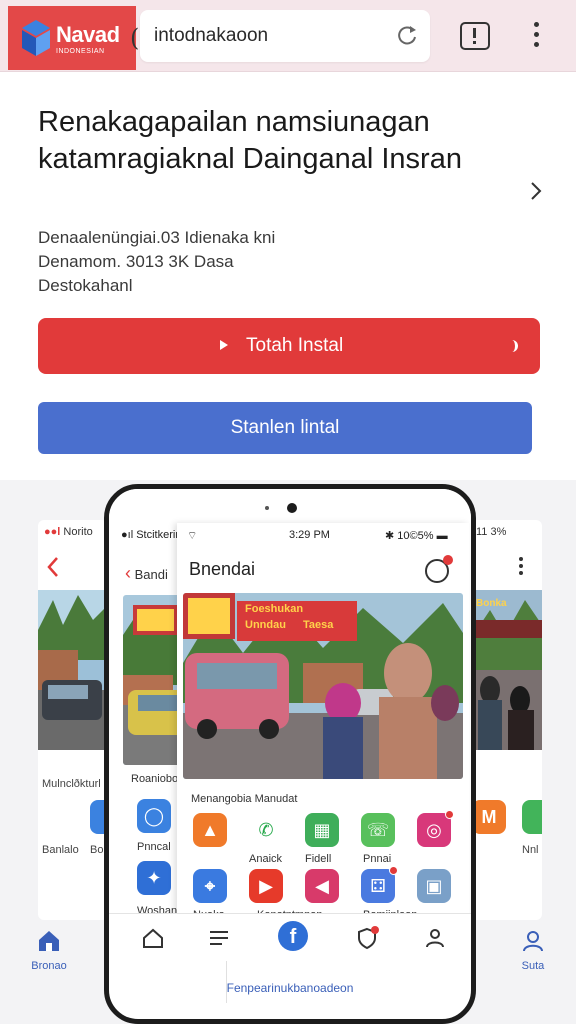 The width and height of the screenshot is (576, 1024). I want to click on app-label: Fidell, so click(318, 859).